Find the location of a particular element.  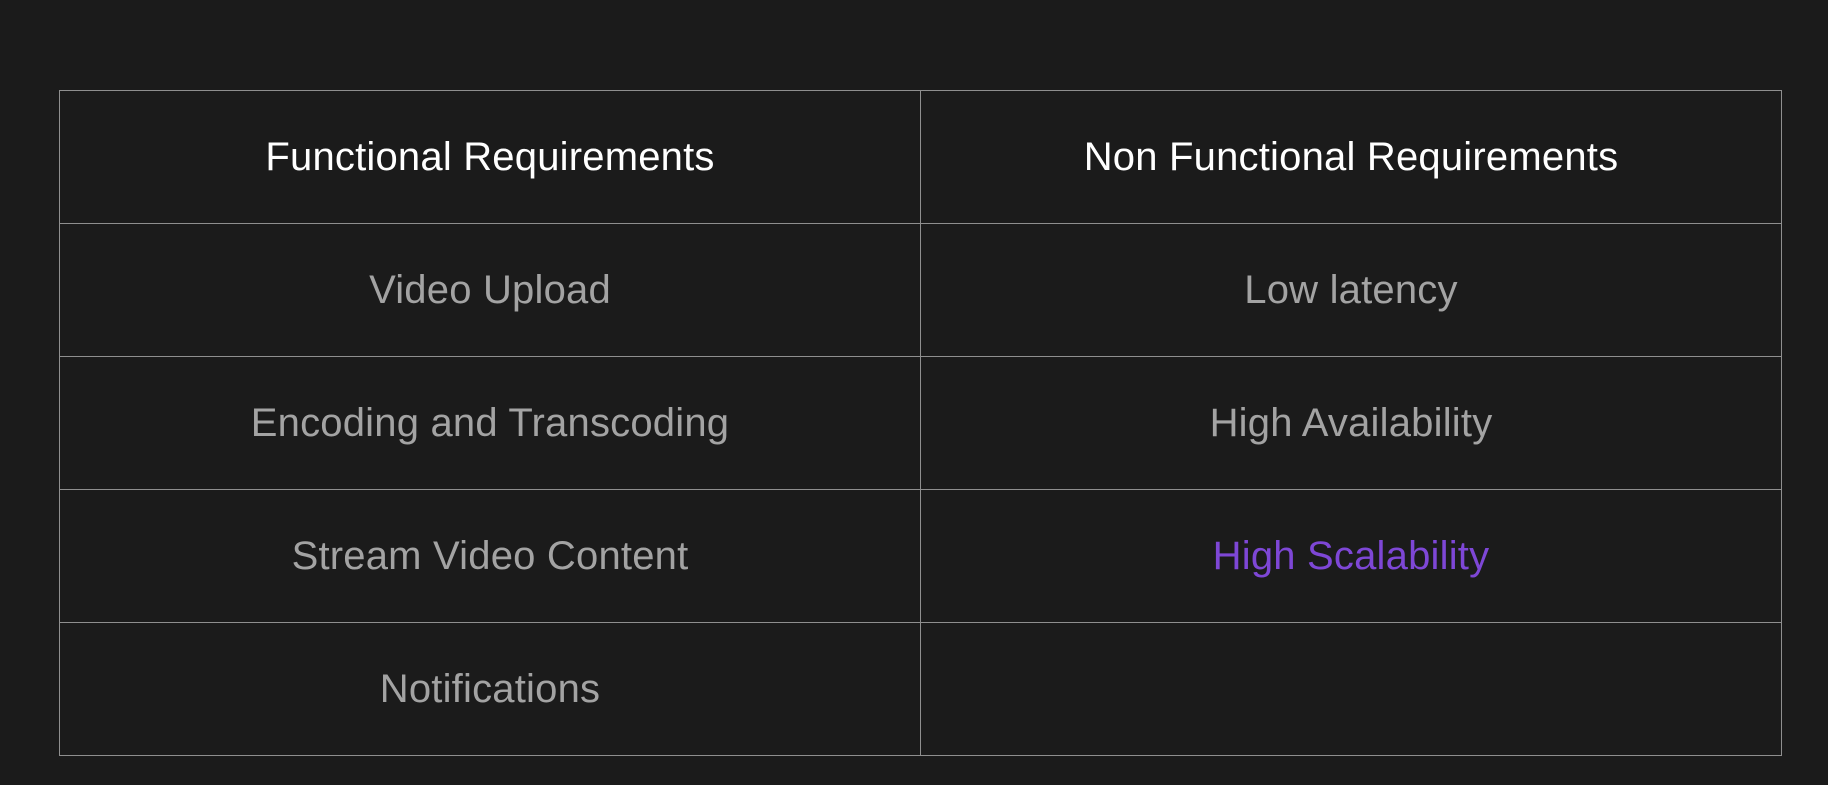

table-cell-empty is located at coordinates (1351, 689).